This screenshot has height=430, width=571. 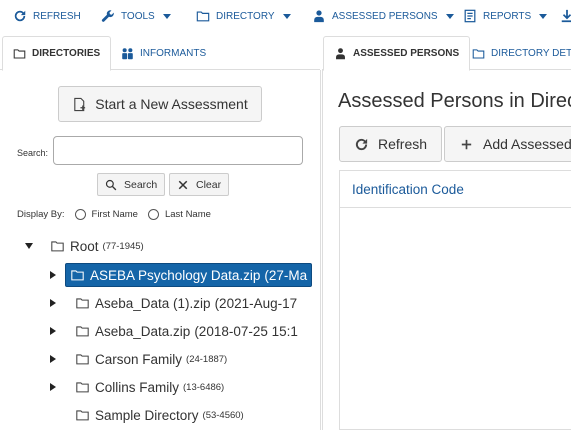 I want to click on tab-assessed-persons-label: ASSESSED PERSONS, so click(x=406, y=53).